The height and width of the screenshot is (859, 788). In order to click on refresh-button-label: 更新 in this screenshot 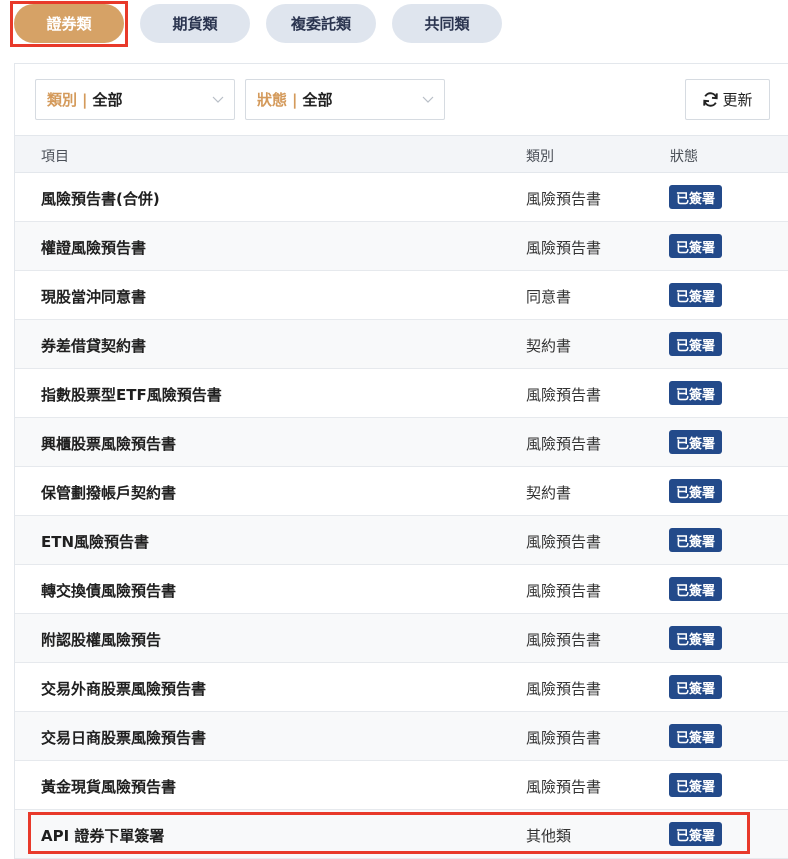, I will do `click(737, 100)`.